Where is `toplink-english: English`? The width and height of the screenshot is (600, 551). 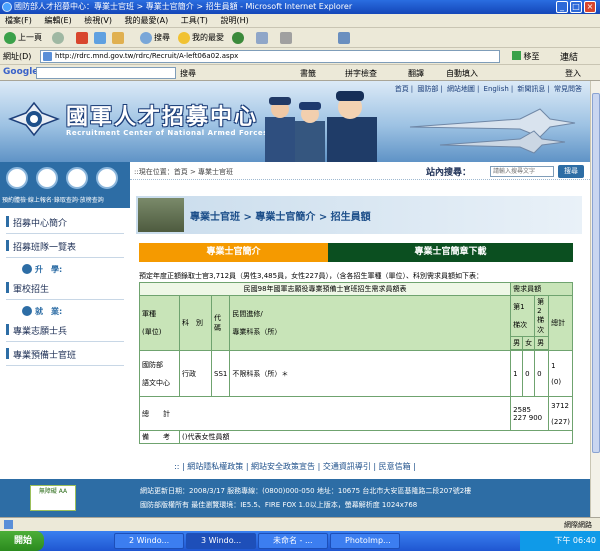 toplink-english: English is located at coordinates (496, 89).